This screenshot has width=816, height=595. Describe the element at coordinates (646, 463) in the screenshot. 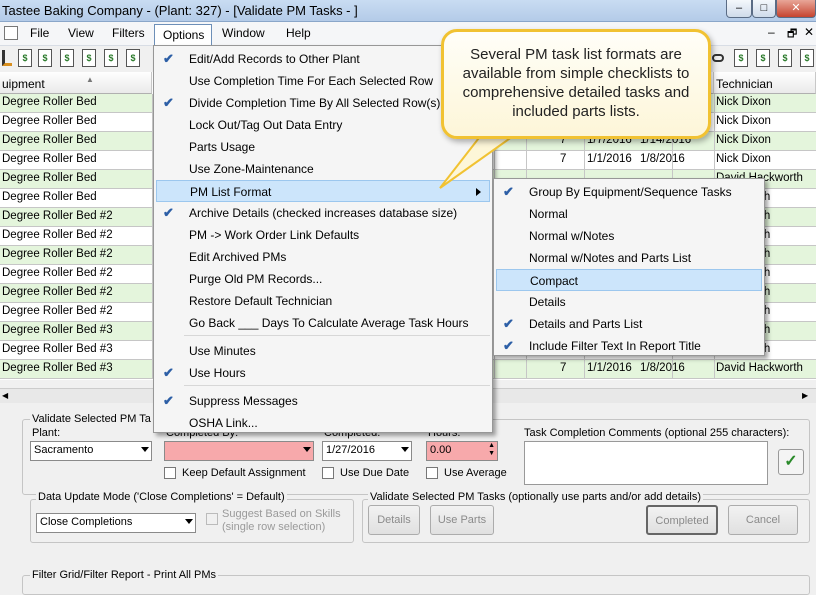

I see `comments-textarea` at that location.